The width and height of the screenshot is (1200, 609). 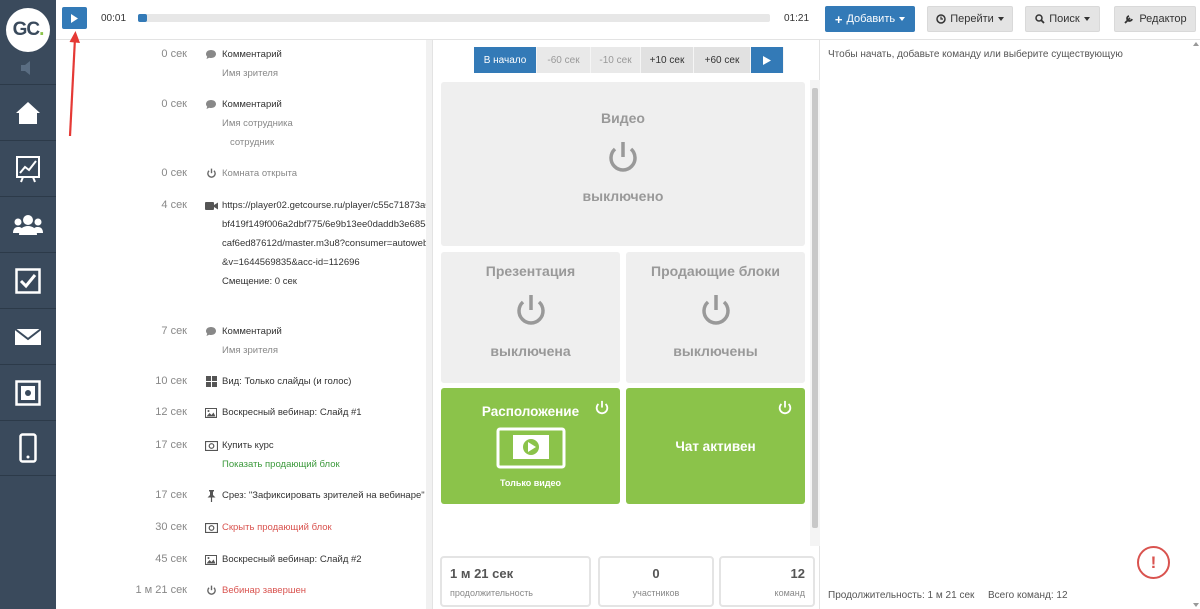 I want to click on commands-count-footer: Всего команд: 12, so click(x=1028, y=595).